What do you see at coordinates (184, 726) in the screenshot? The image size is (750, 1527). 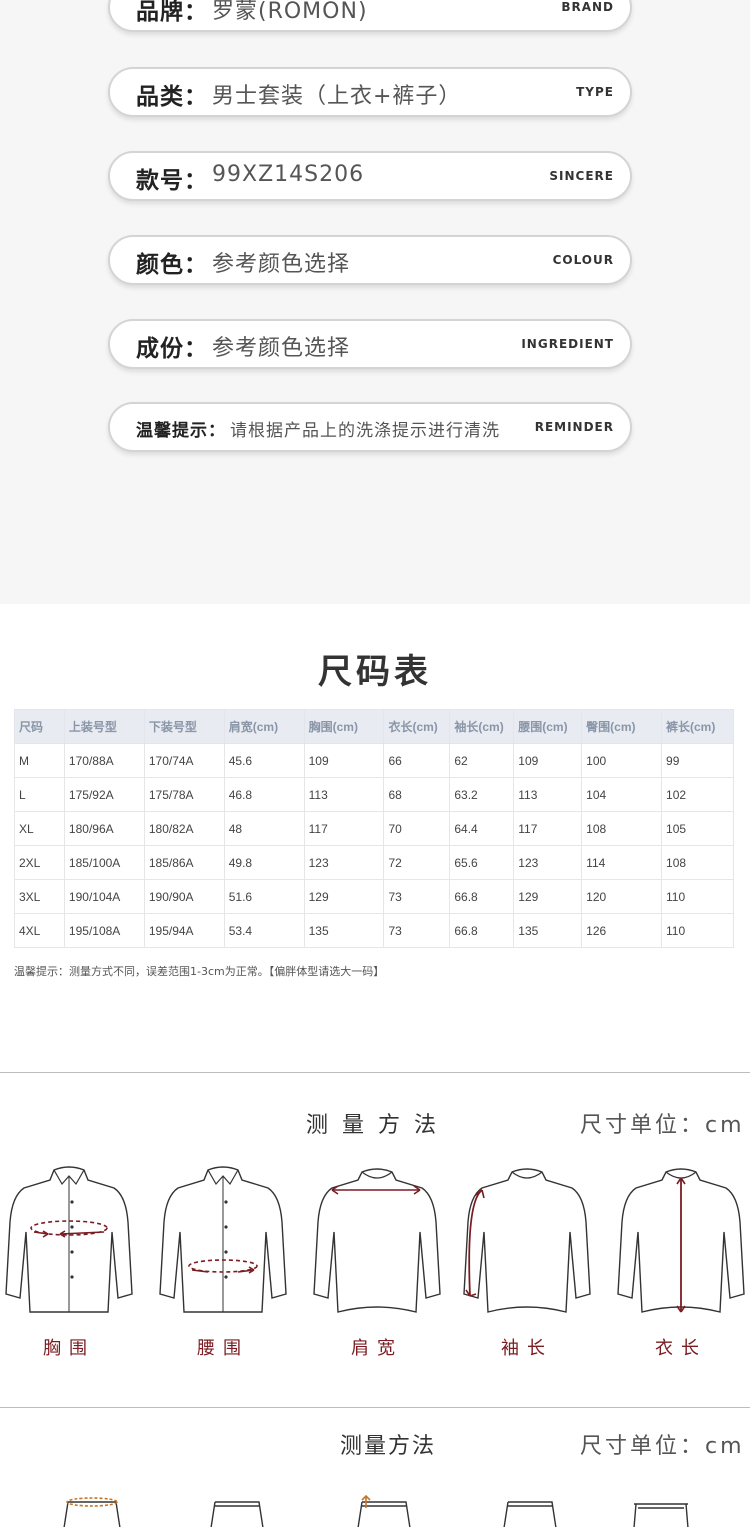 I see `size-table-header-cell: 下装号型` at bounding box center [184, 726].